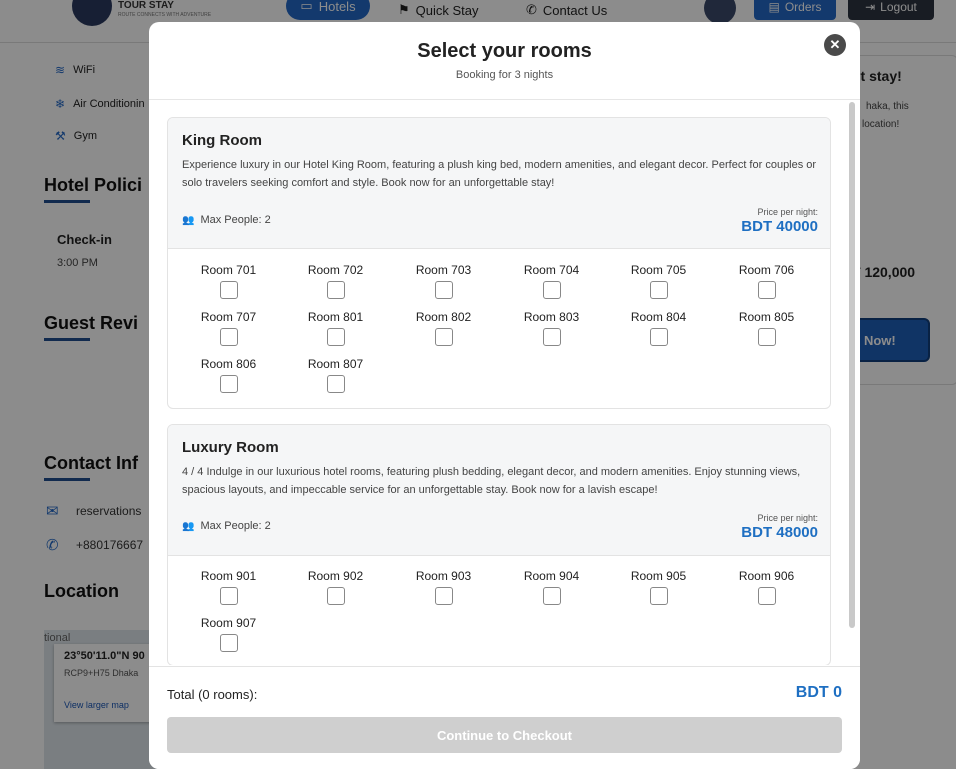 The height and width of the screenshot is (769, 956). What do you see at coordinates (658, 270) in the screenshot?
I see `room-label: Room 705` at bounding box center [658, 270].